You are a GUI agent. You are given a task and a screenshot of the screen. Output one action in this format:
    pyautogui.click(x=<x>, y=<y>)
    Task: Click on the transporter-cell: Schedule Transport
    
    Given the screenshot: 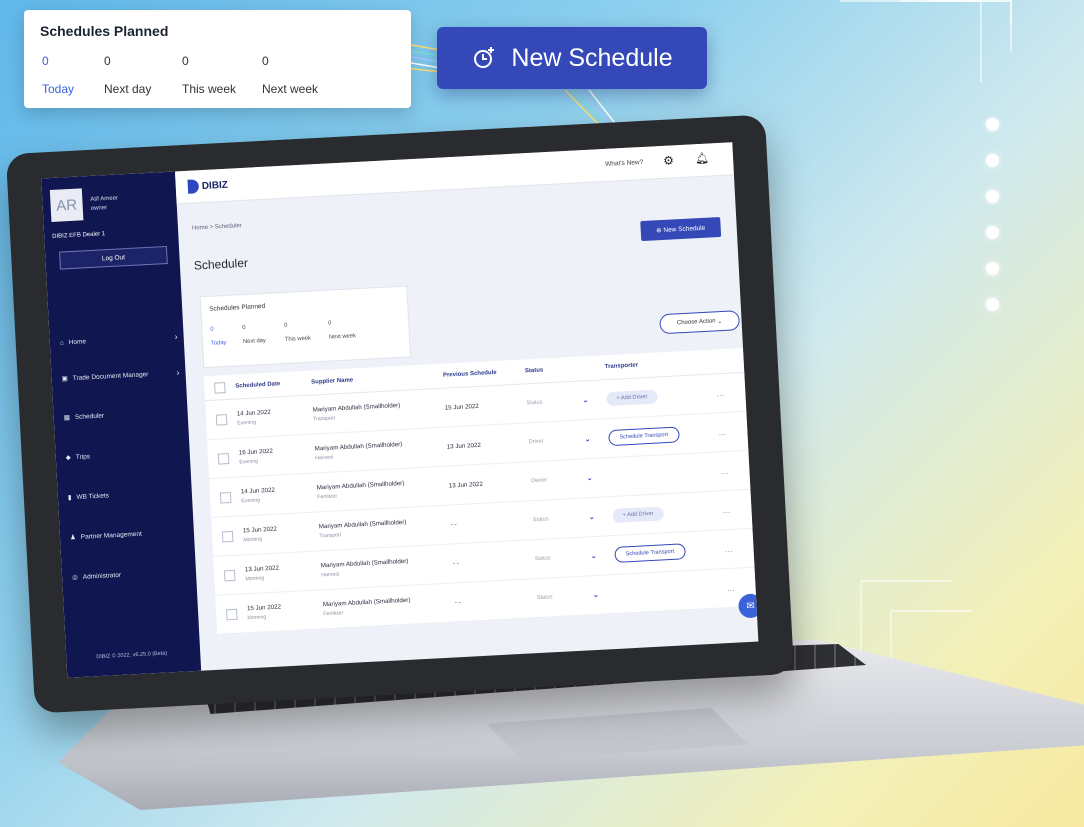 What is the action you would take?
    pyautogui.click(x=663, y=435)
    